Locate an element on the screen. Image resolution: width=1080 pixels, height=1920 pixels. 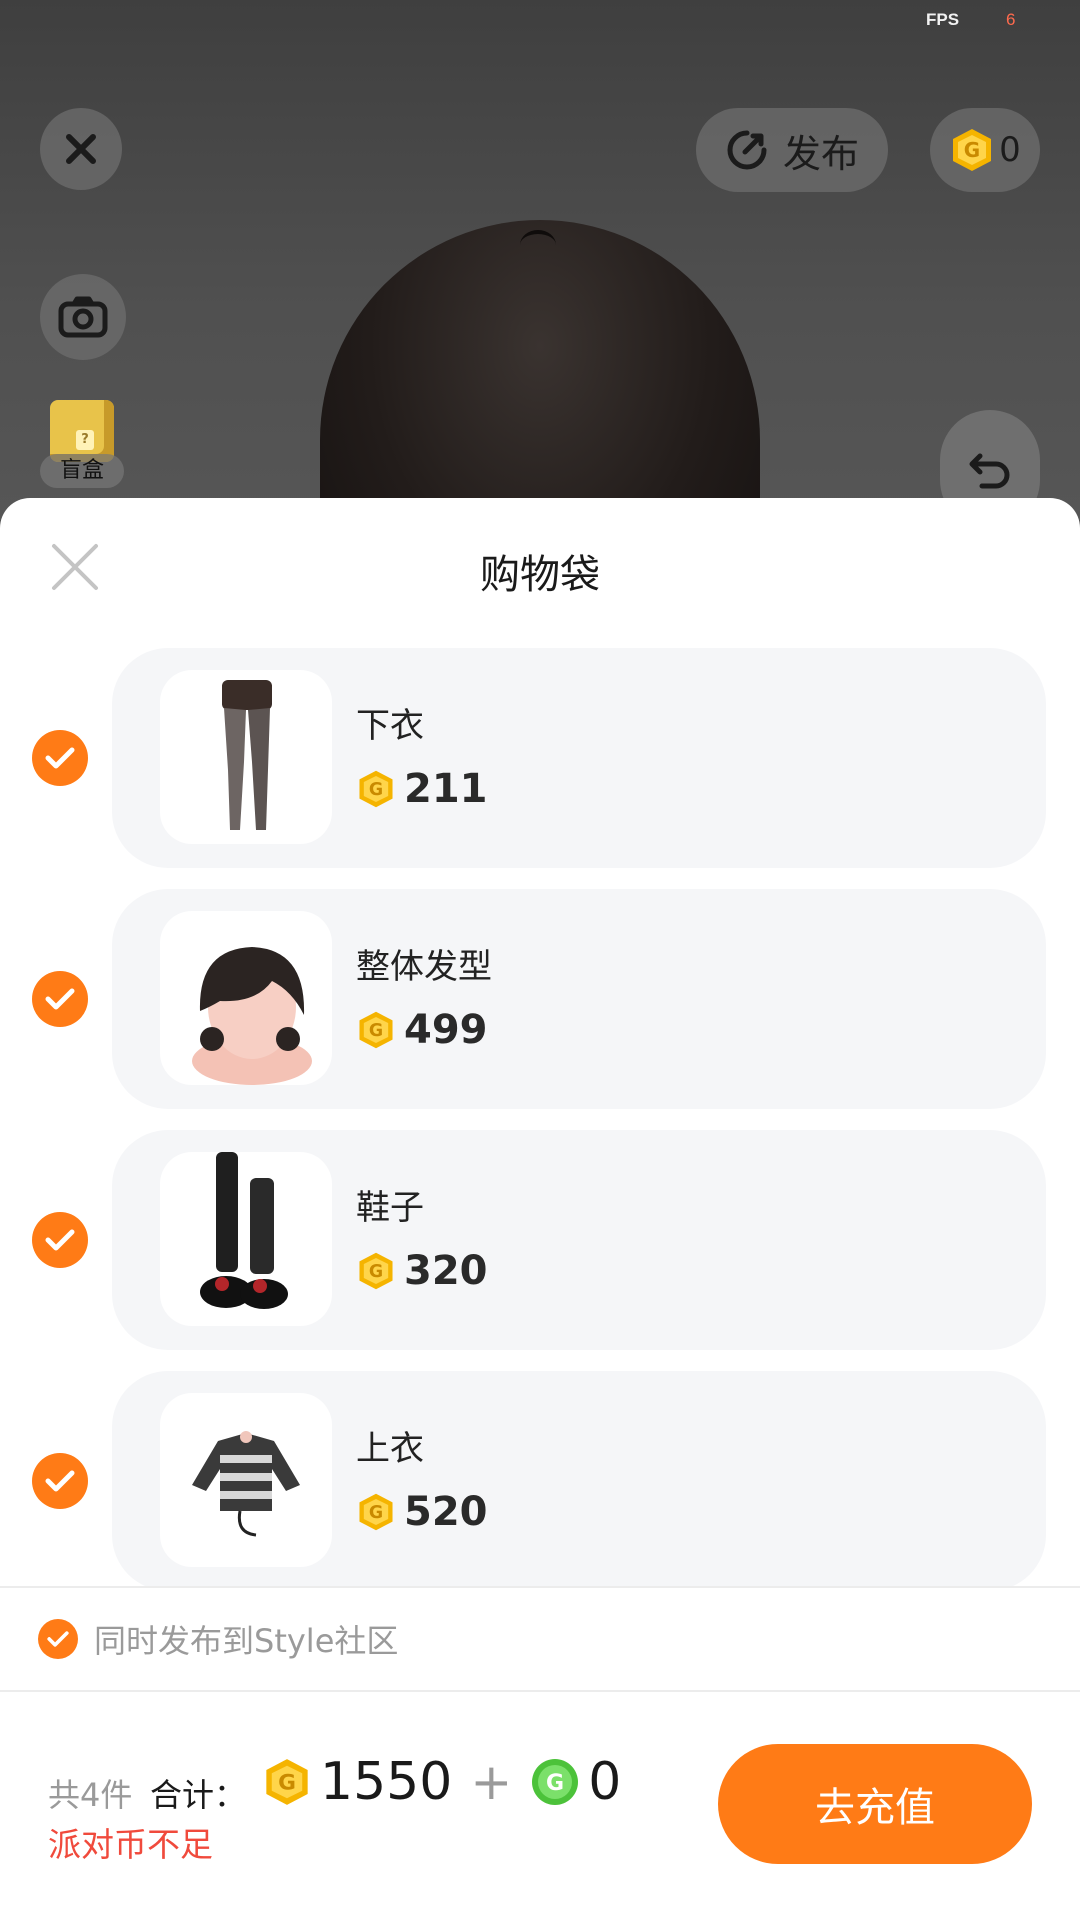
total-cost: G 1550 + G 0 is located at coordinates (441, 1782).